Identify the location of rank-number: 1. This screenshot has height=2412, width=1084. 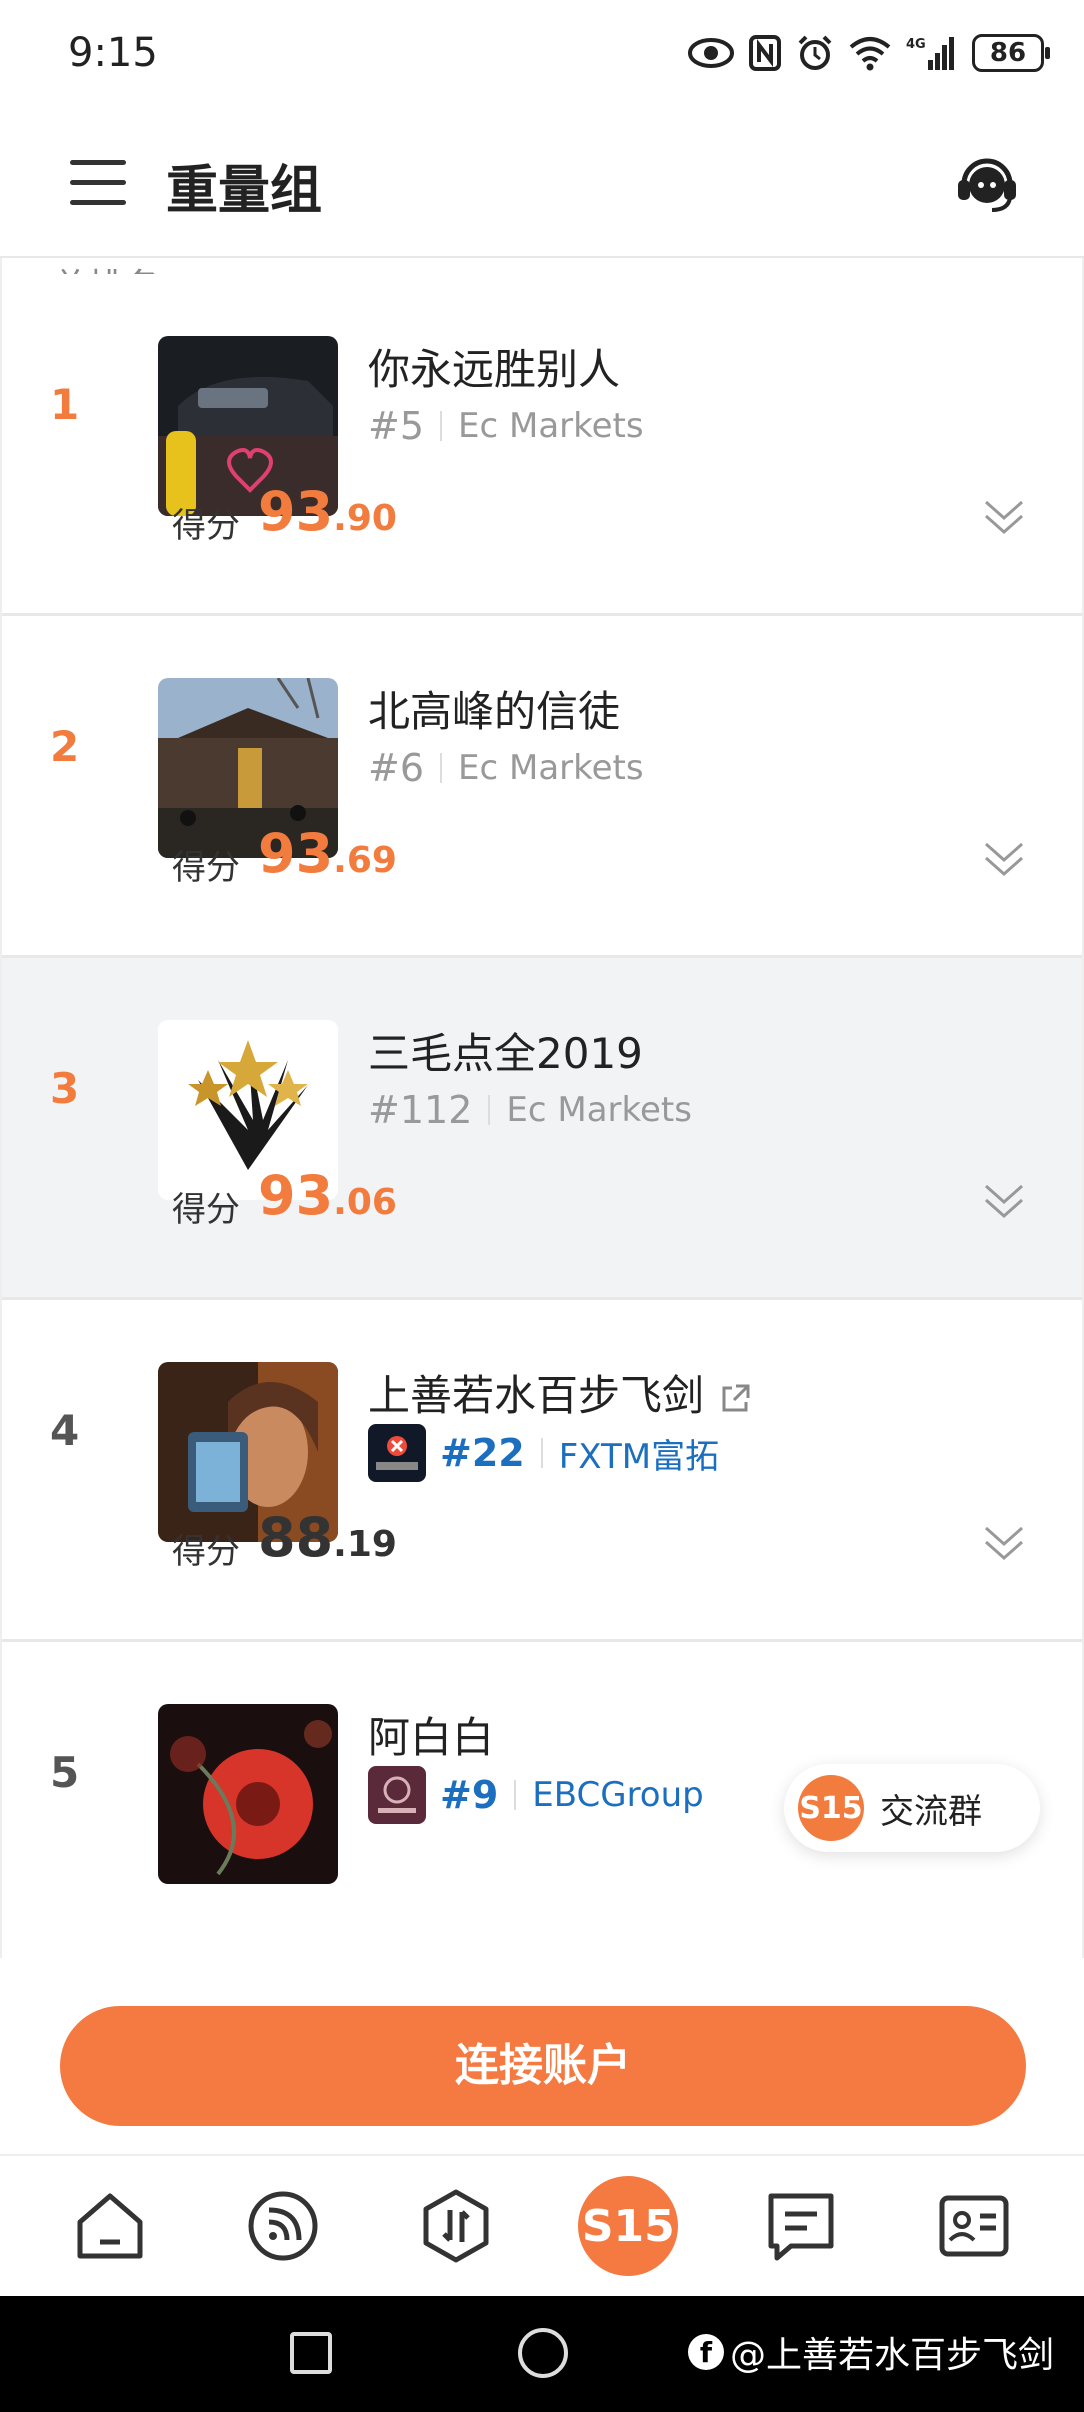
(65, 404).